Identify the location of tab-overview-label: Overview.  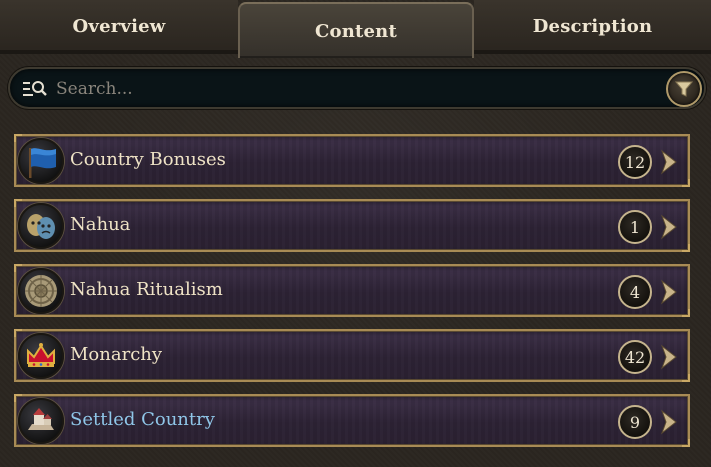
(119, 26).